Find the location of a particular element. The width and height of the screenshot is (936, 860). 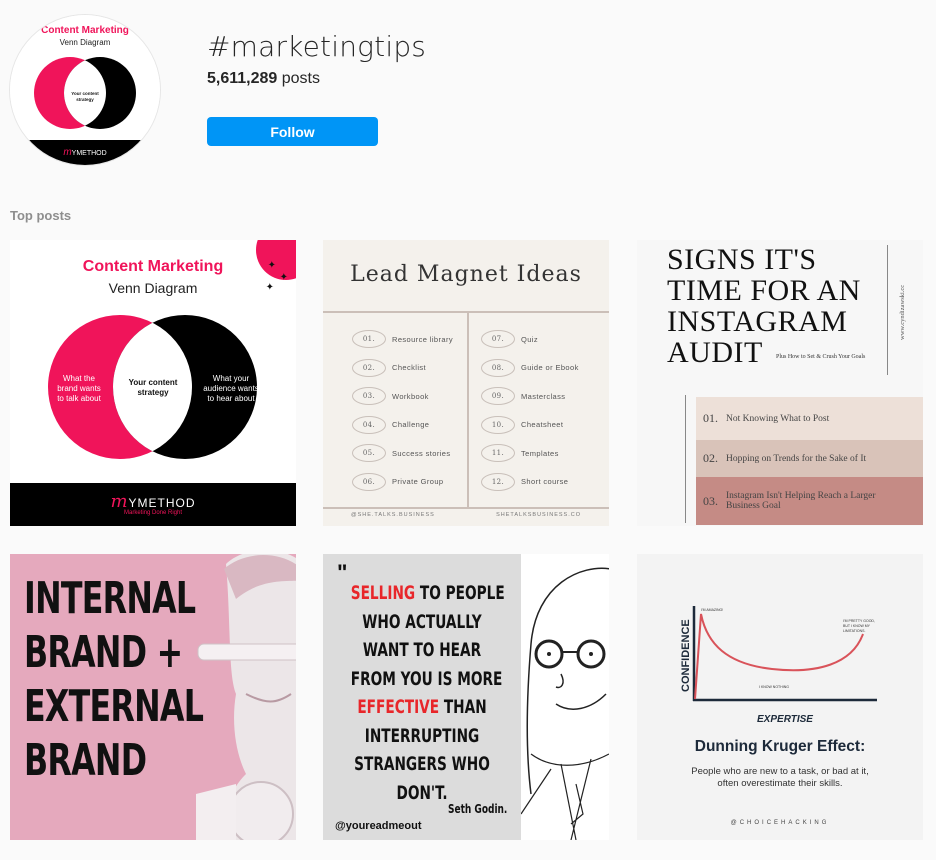

lead-magnet-item: 04. Challenge is located at coordinates (391, 424).